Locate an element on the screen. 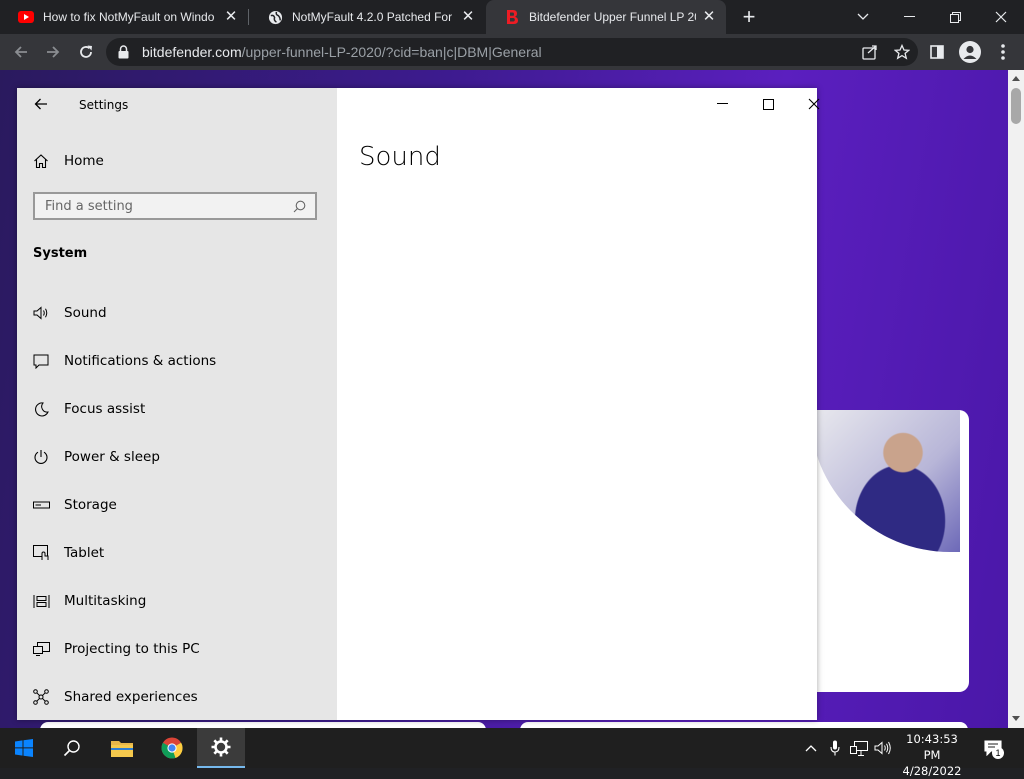  power-icon is located at coordinates (41, 457).